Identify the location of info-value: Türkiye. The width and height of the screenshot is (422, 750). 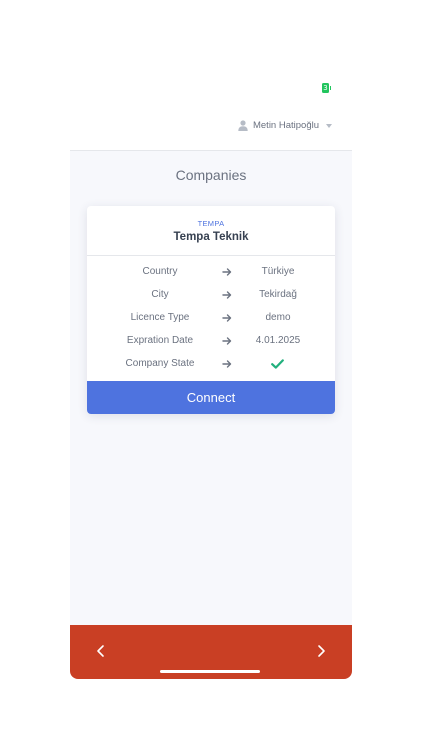
(278, 271).